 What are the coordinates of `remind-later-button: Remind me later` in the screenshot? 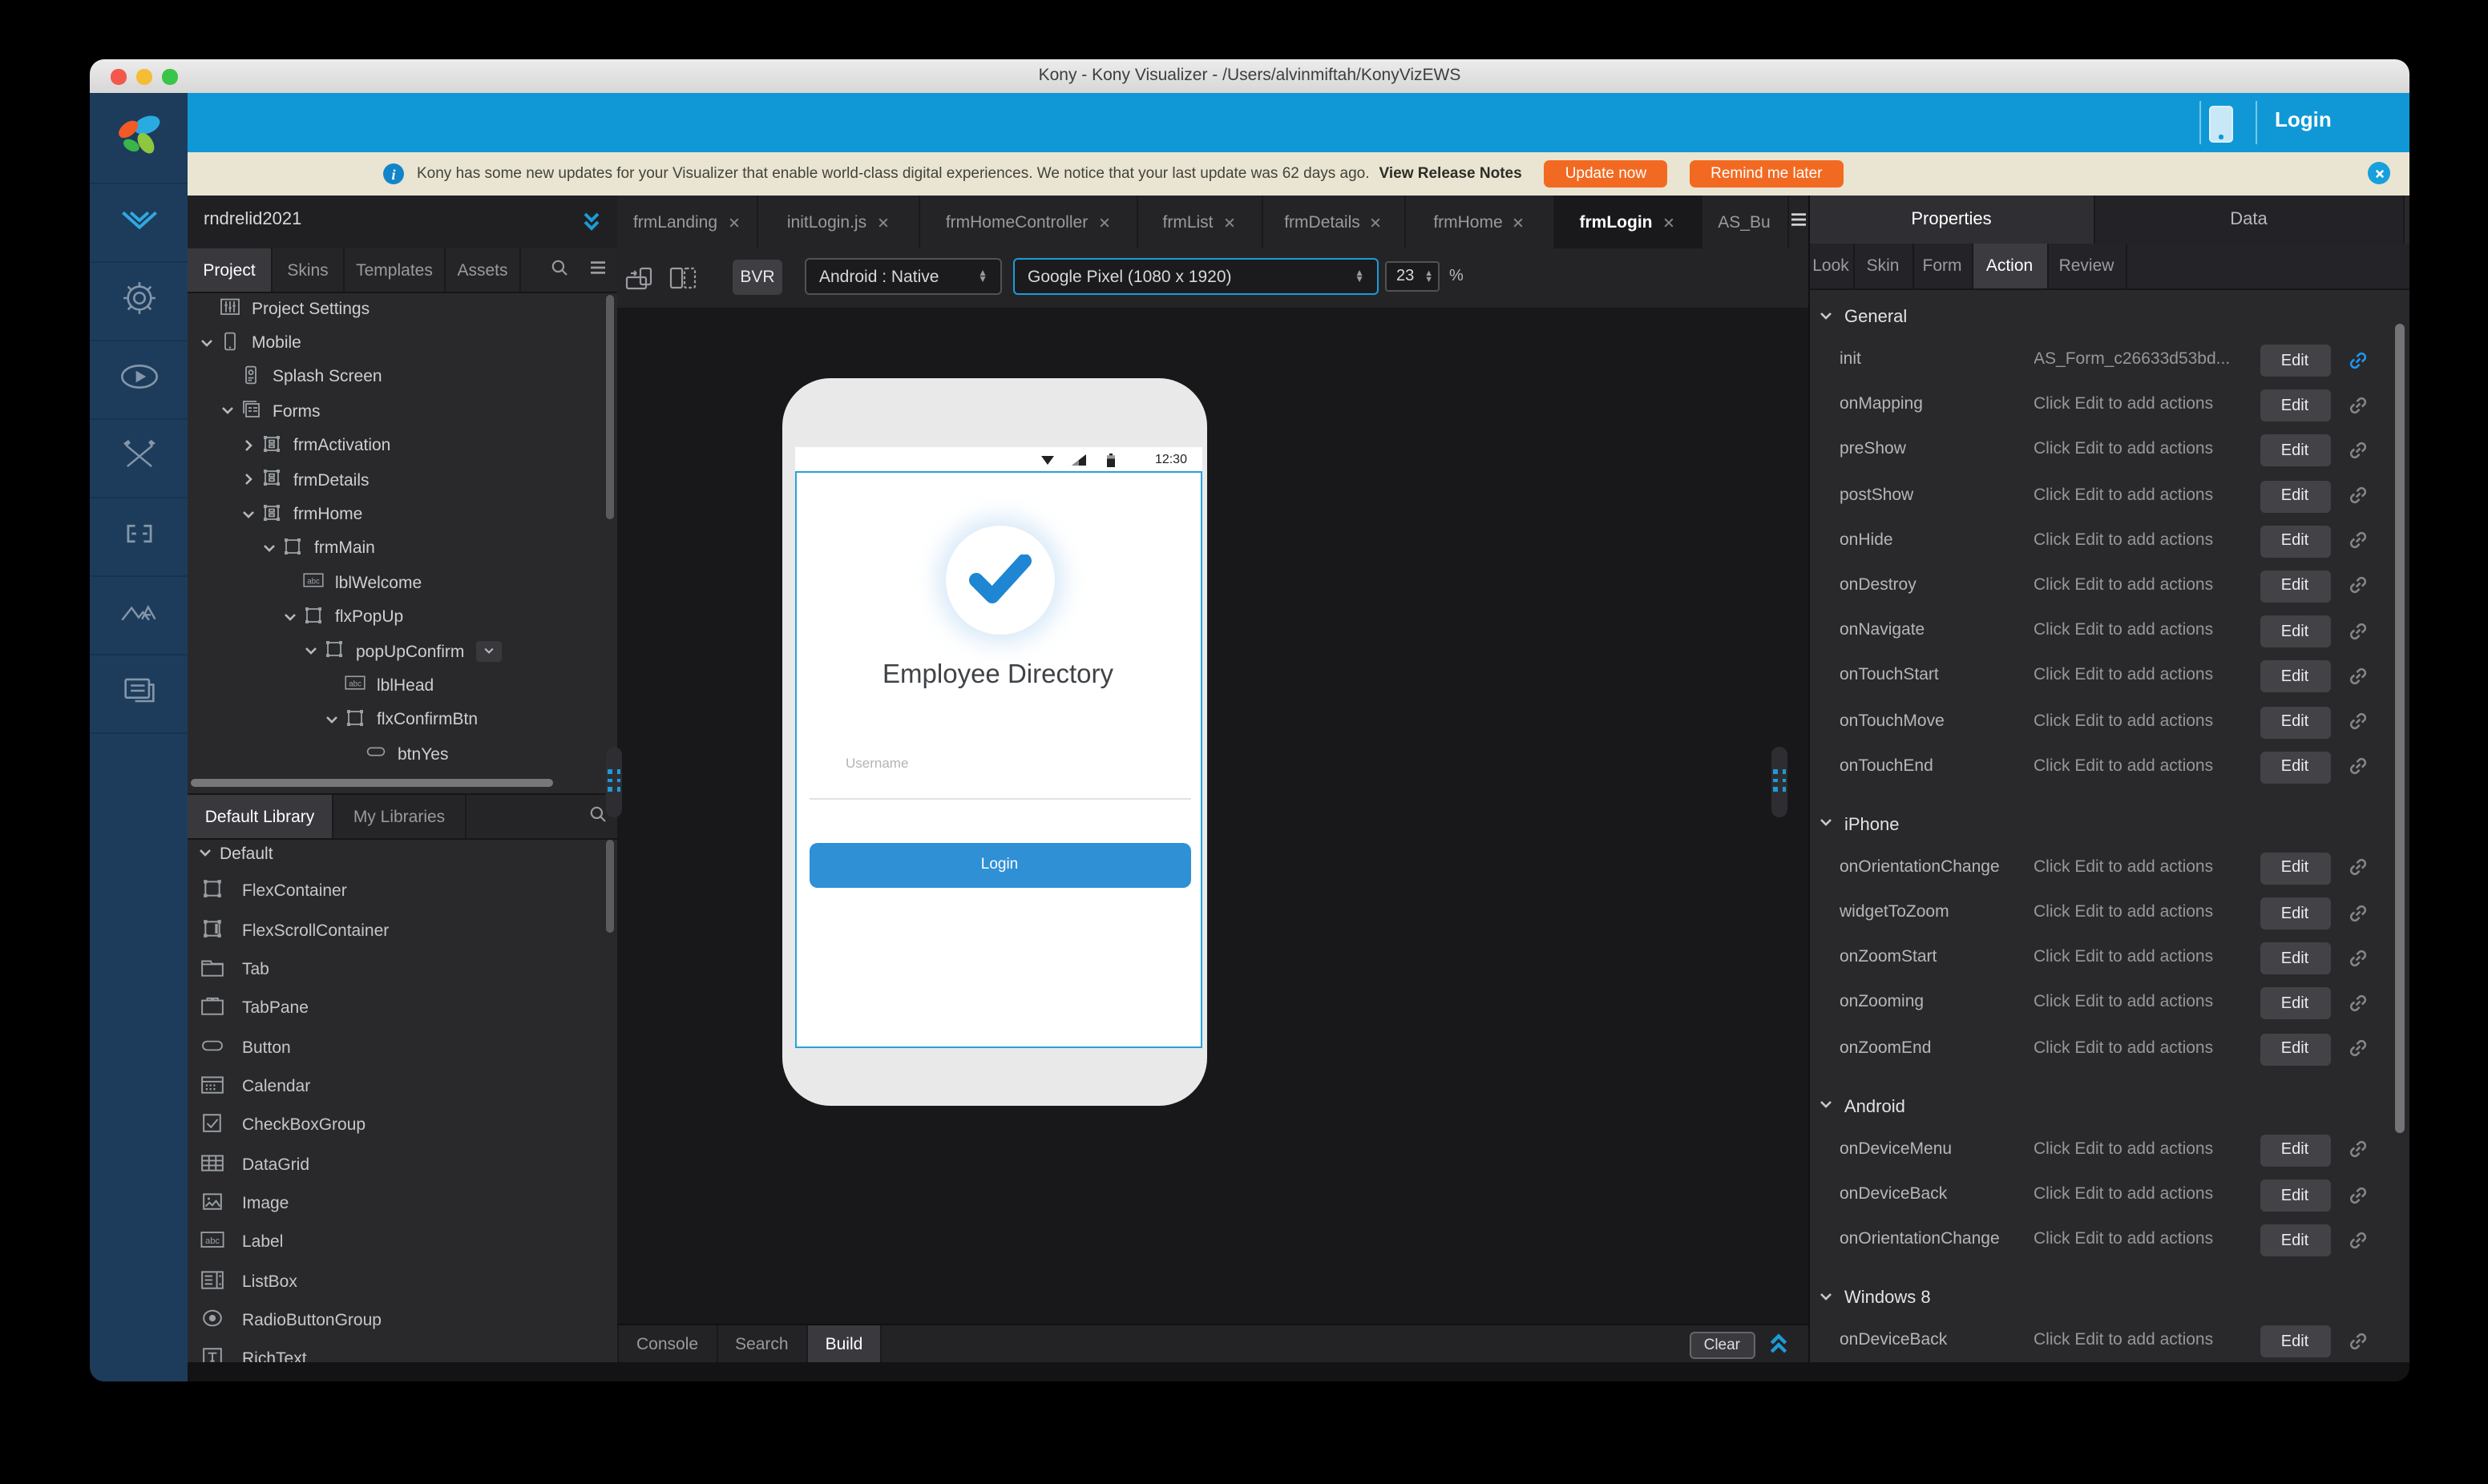 It's located at (1767, 174).